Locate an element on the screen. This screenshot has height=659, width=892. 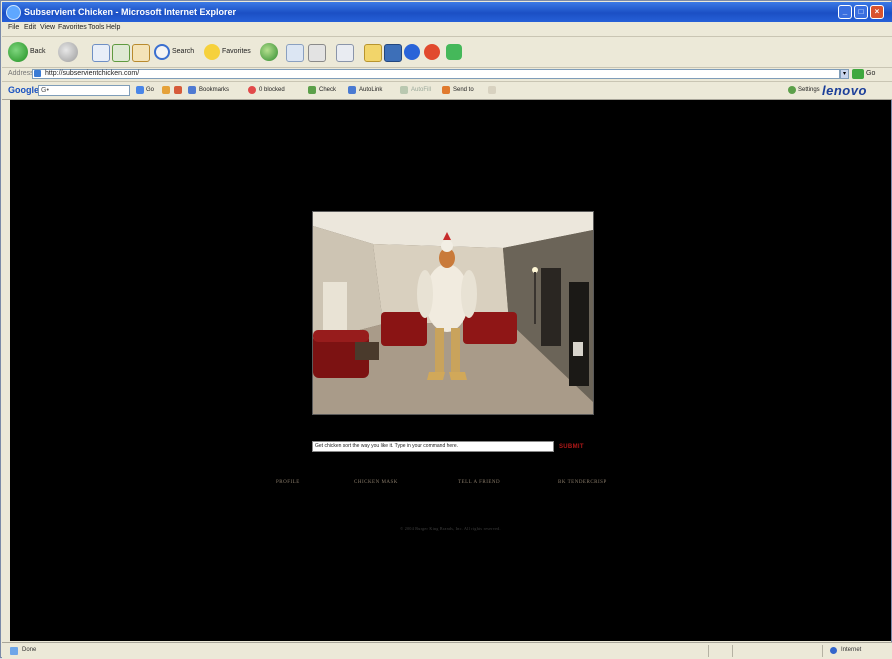
menu-view: View is located at coordinates (47, 27).